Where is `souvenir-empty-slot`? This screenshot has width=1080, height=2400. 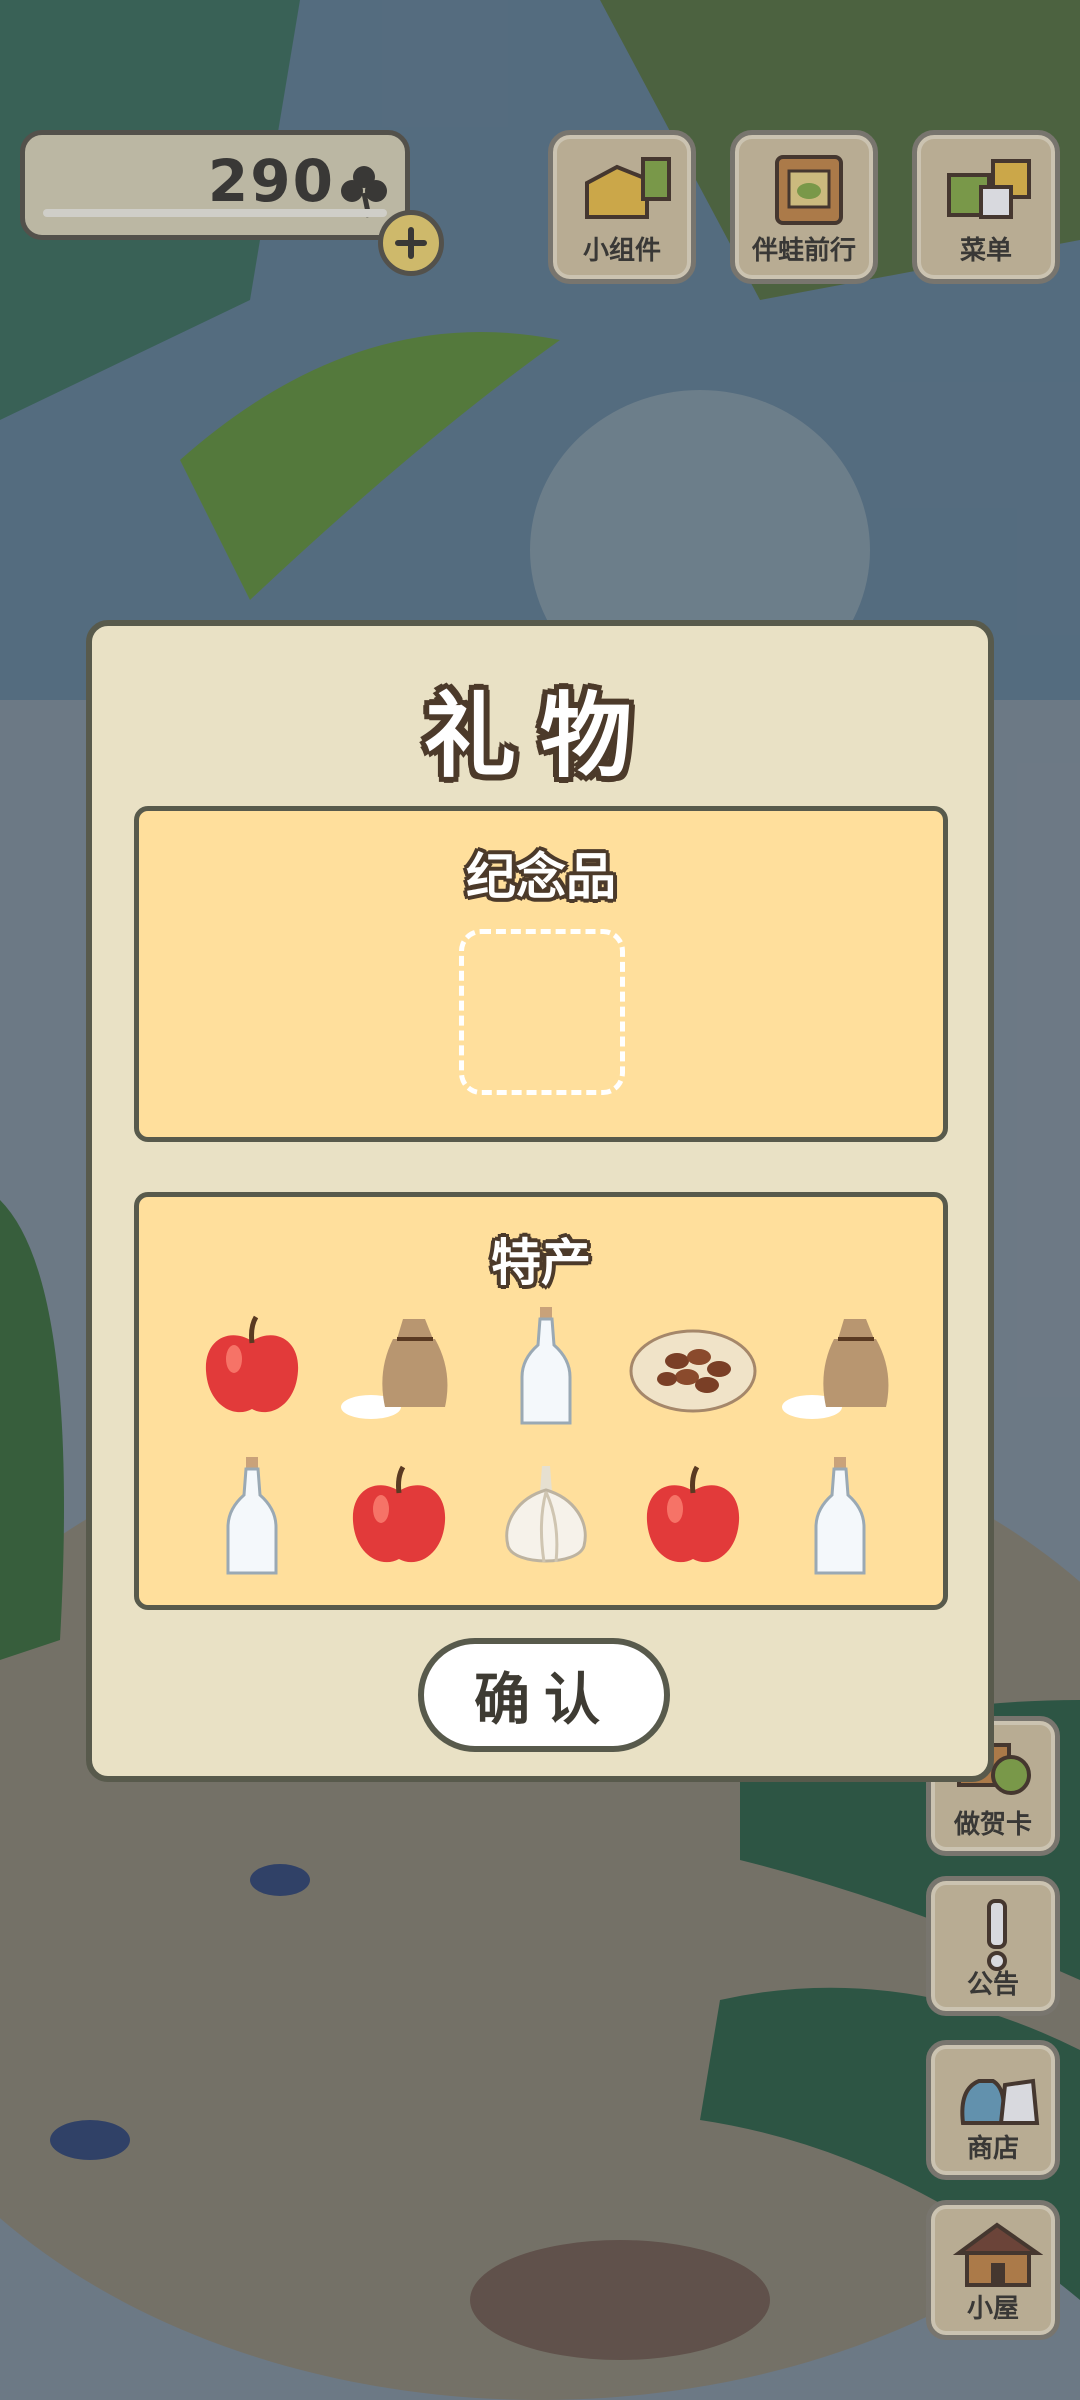
souvenir-empty-slot is located at coordinates (542, 1012).